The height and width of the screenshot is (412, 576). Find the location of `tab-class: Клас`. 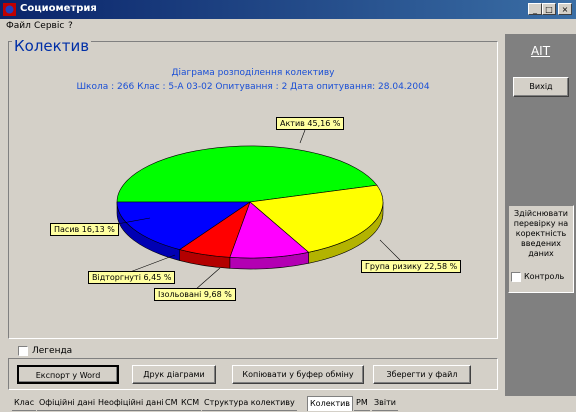

tab-class: Клас is located at coordinates (24, 403).